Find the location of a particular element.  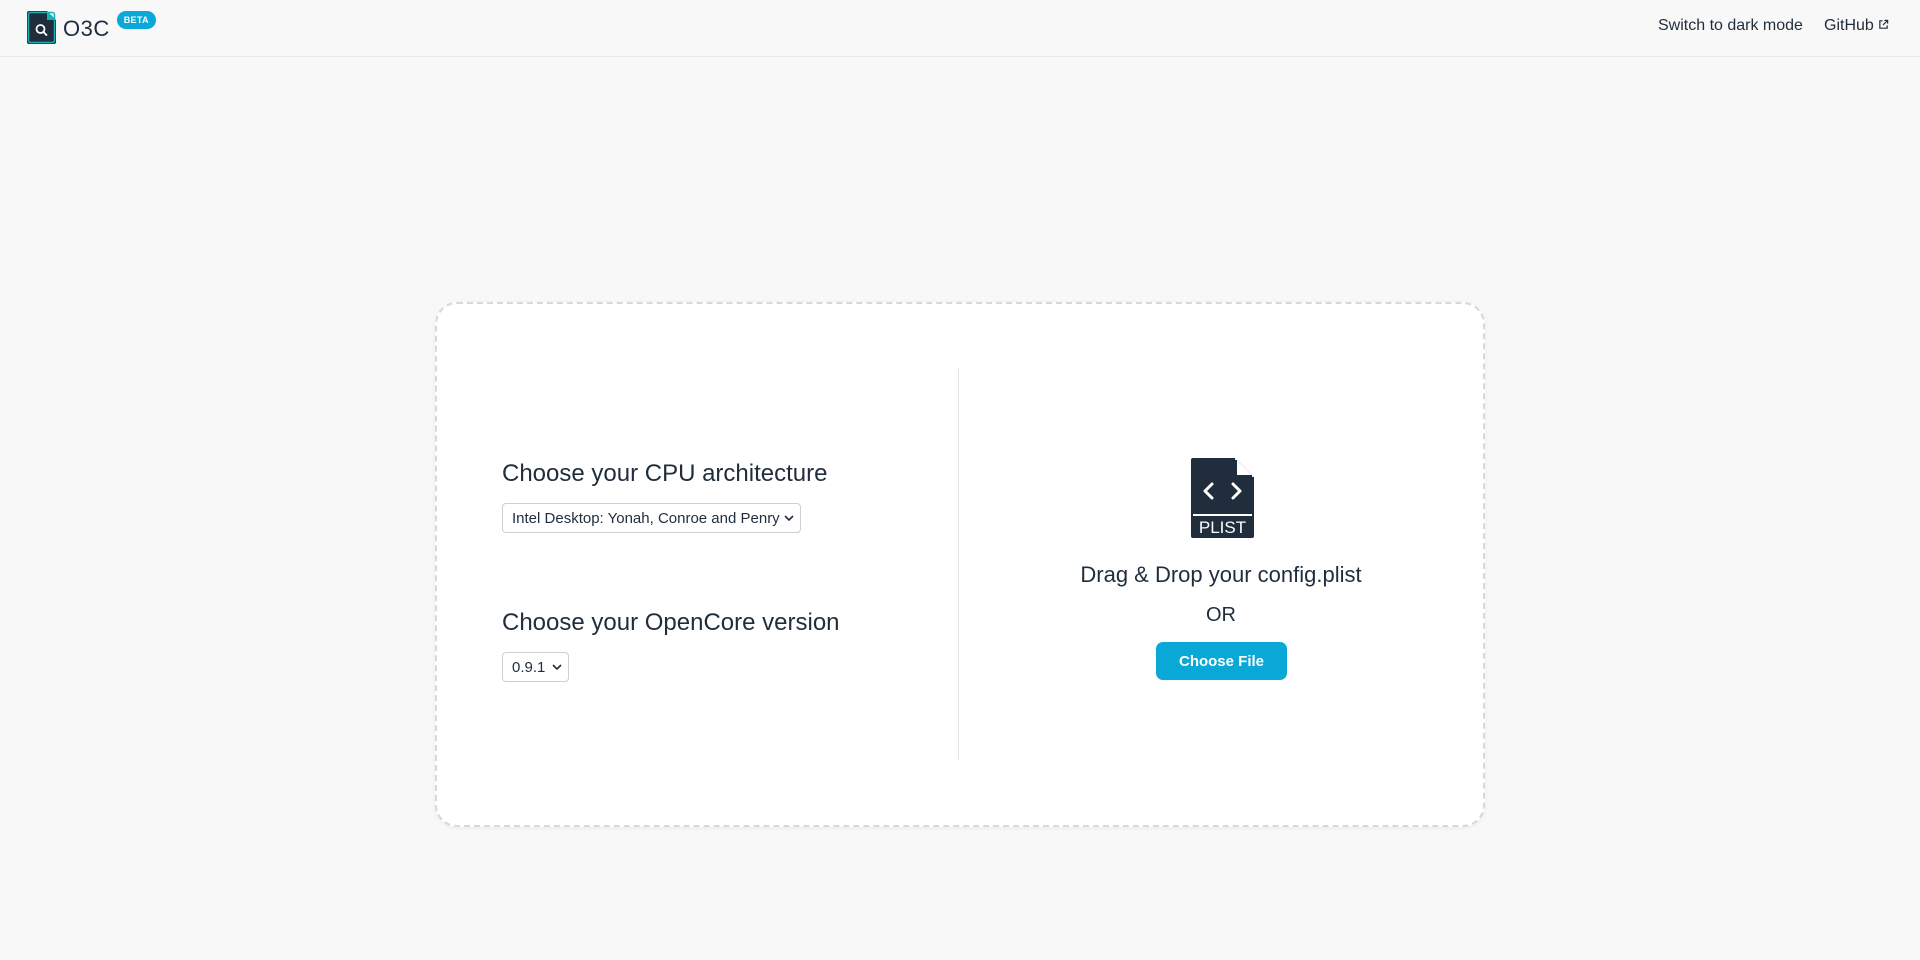

brand: O3C BETA is located at coordinates (91, 27).